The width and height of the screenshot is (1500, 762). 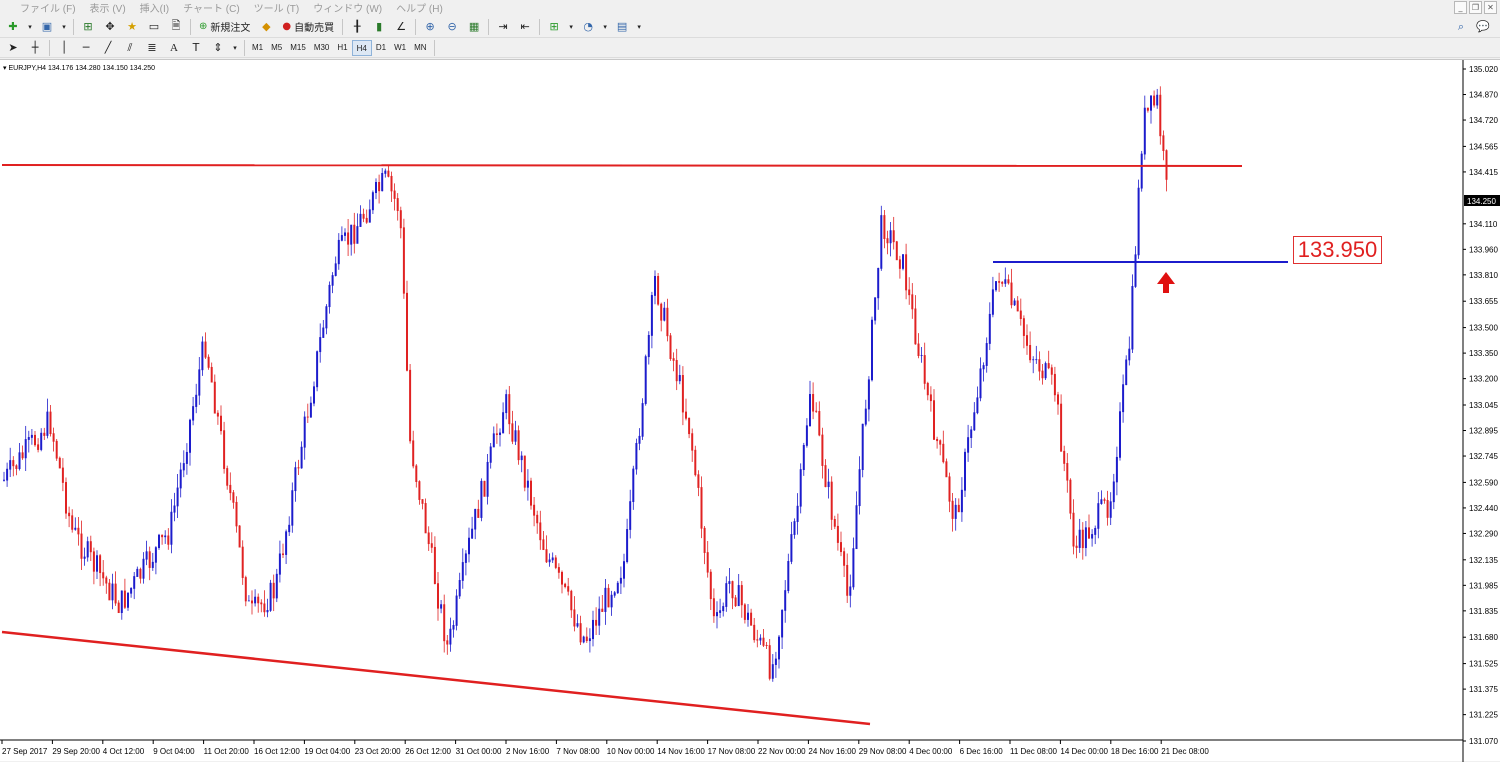 What do you see at coordinates (401, 27) in the screenshot?
I see `line-chart-icon: ∠` at bounding box center [401, 27].